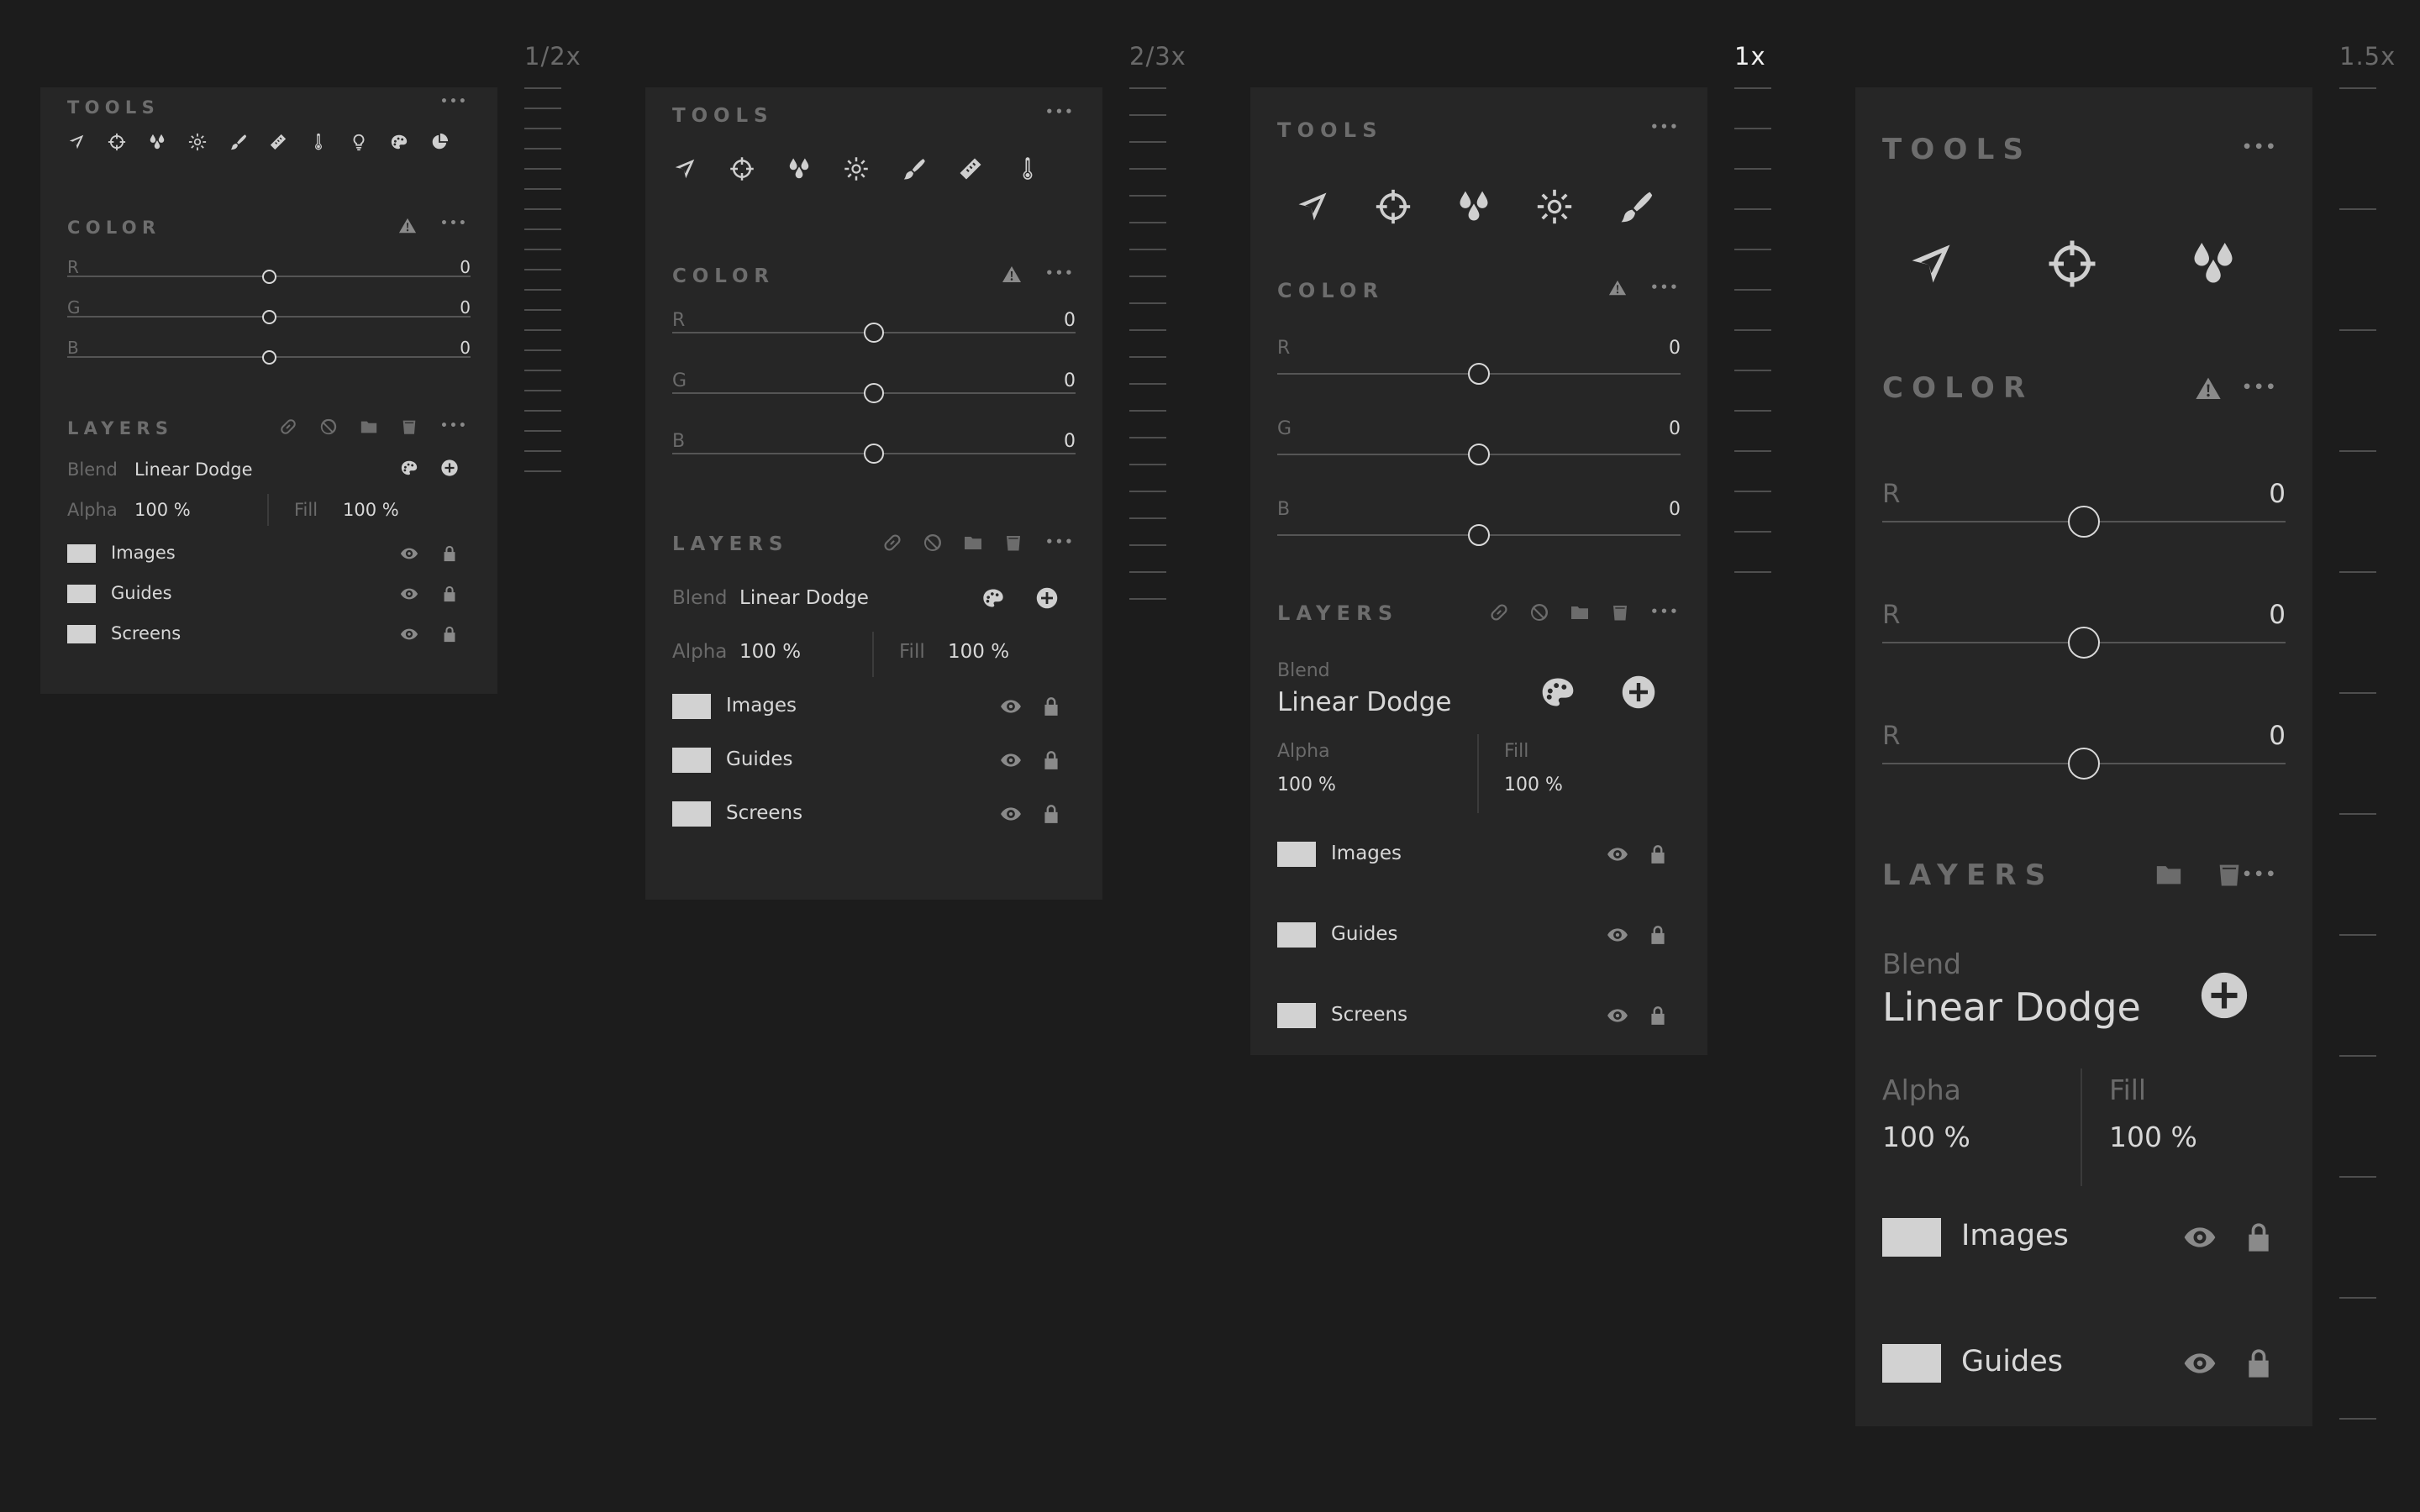  I want to click on bulb-icon, so click(359, 142).